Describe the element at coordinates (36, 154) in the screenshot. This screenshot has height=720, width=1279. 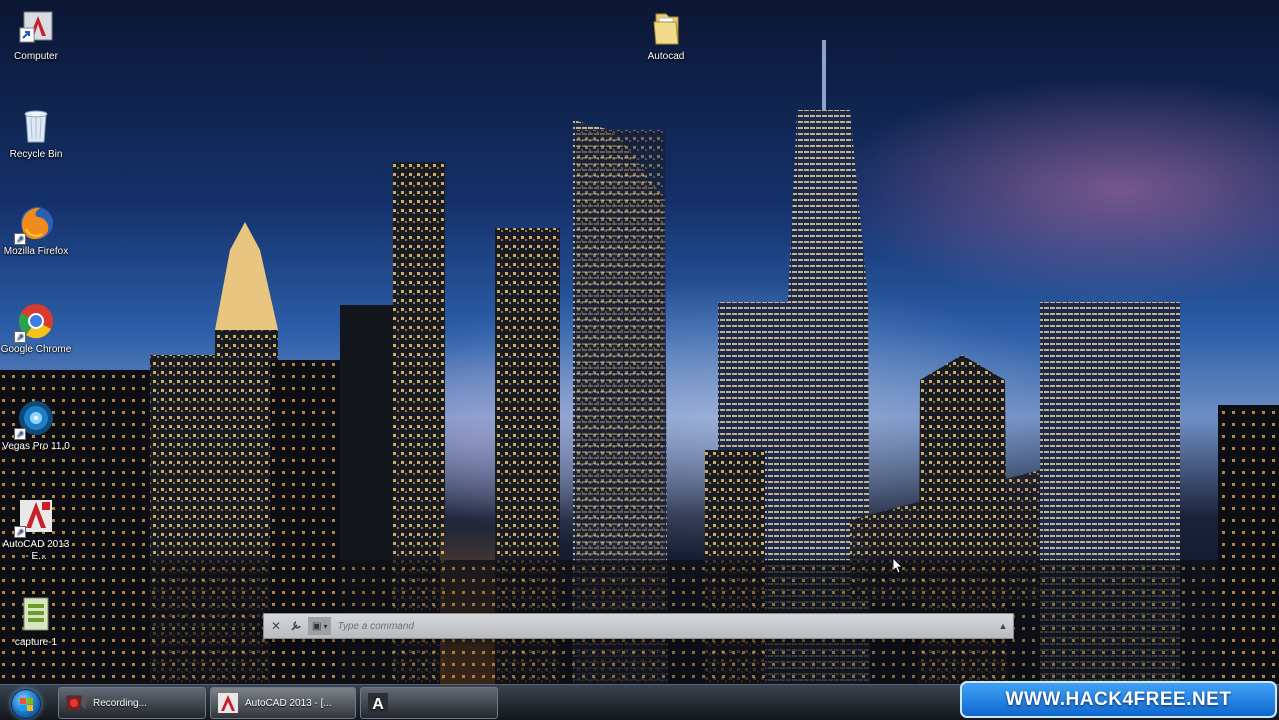
I see `desktop-icon-label: Recycle Bin` at that location.